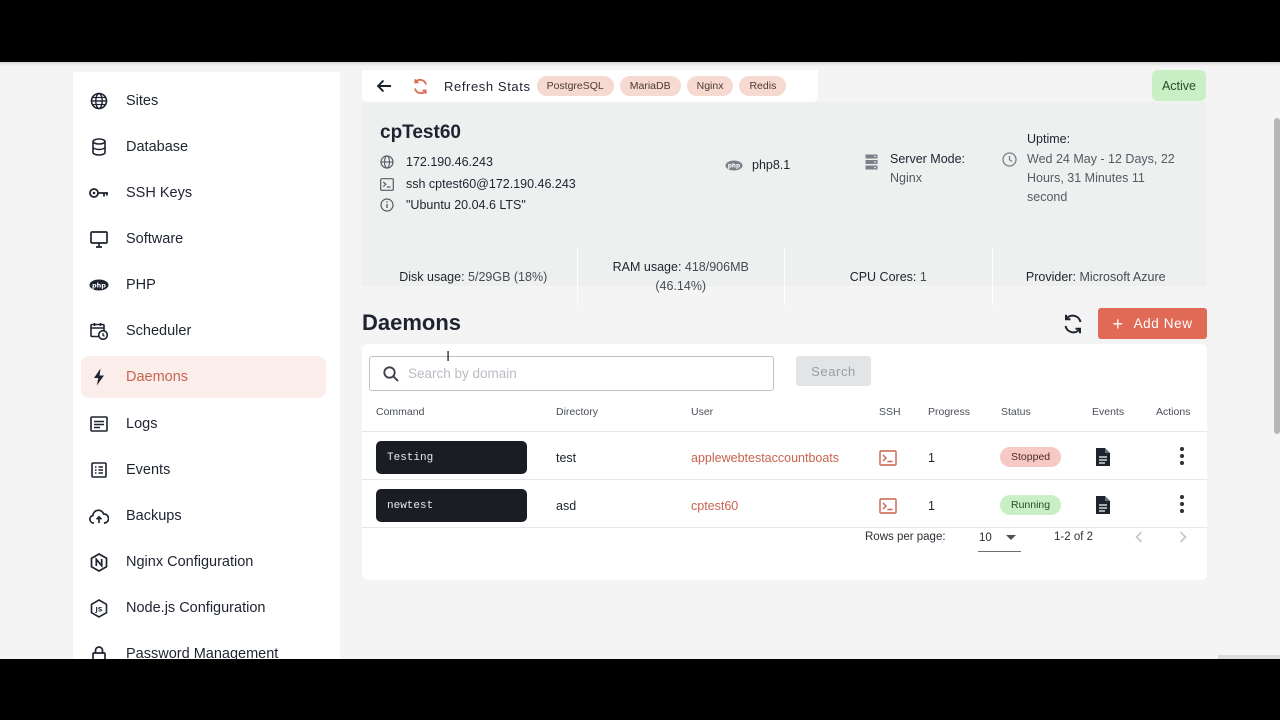  I want to click on sidebar-item-label: Password Management, so click(202, 652).